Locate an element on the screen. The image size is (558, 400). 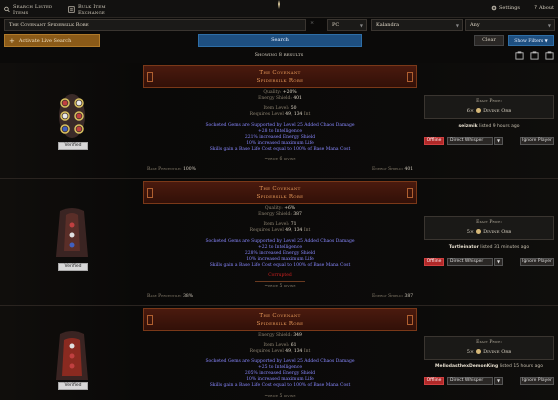
clear-button: Clear is located at coordinates (489, 40).